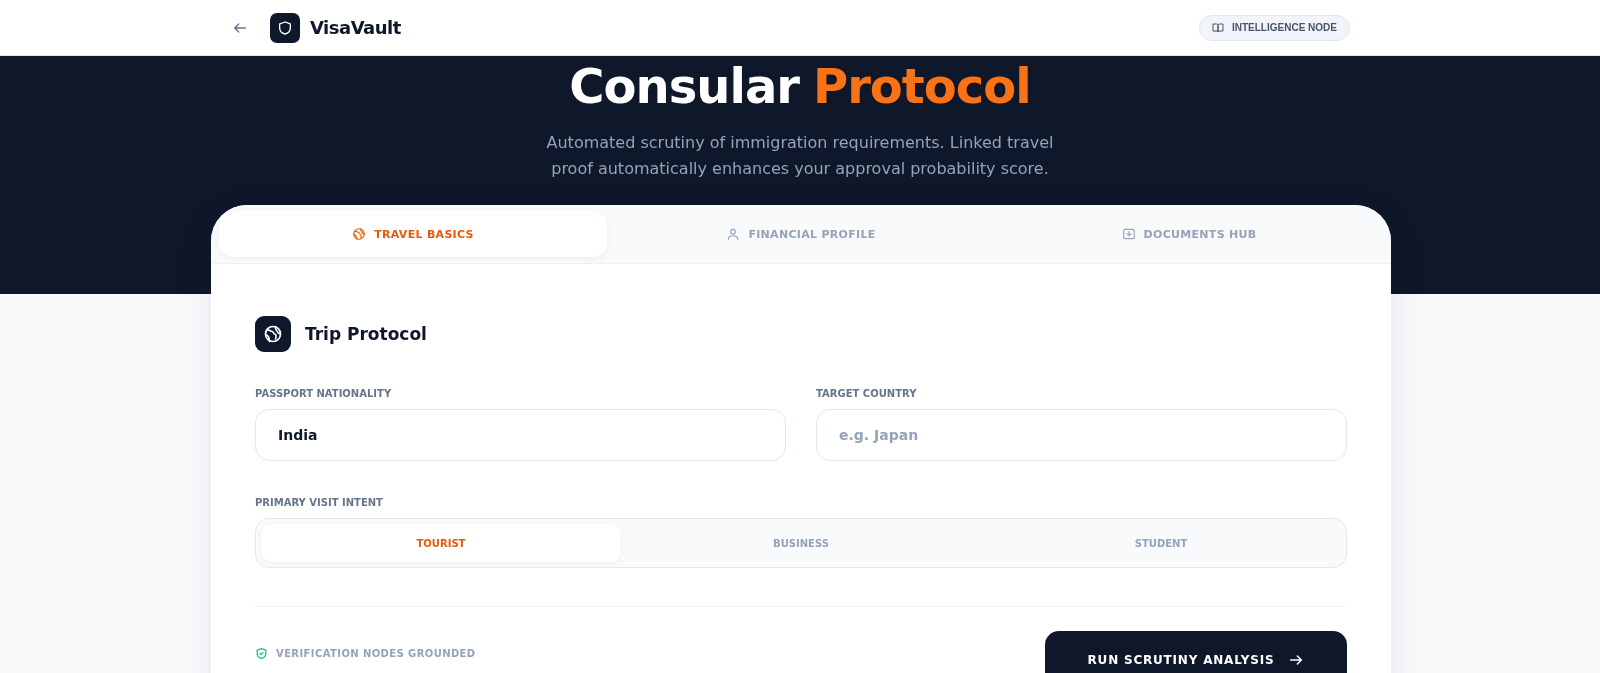  Describe the element at coordinates (922, 86) in the screenshot. I see `hero-title-accent: Protocol` at that location.